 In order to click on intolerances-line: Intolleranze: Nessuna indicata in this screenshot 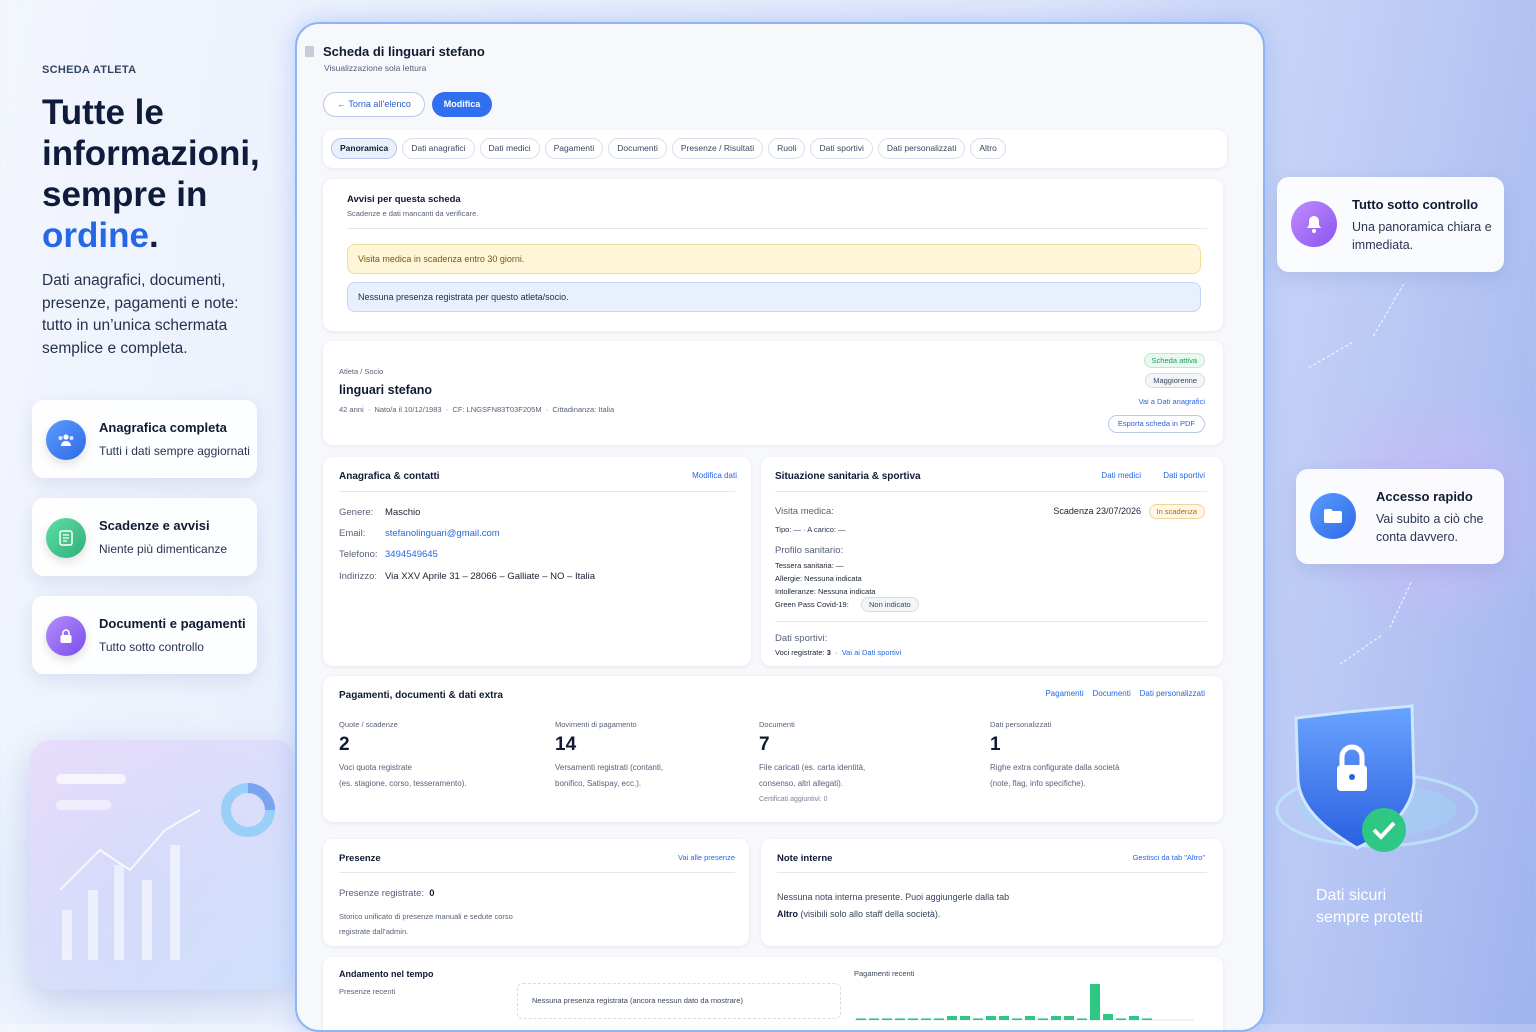, I will do `click(825, 591)`.